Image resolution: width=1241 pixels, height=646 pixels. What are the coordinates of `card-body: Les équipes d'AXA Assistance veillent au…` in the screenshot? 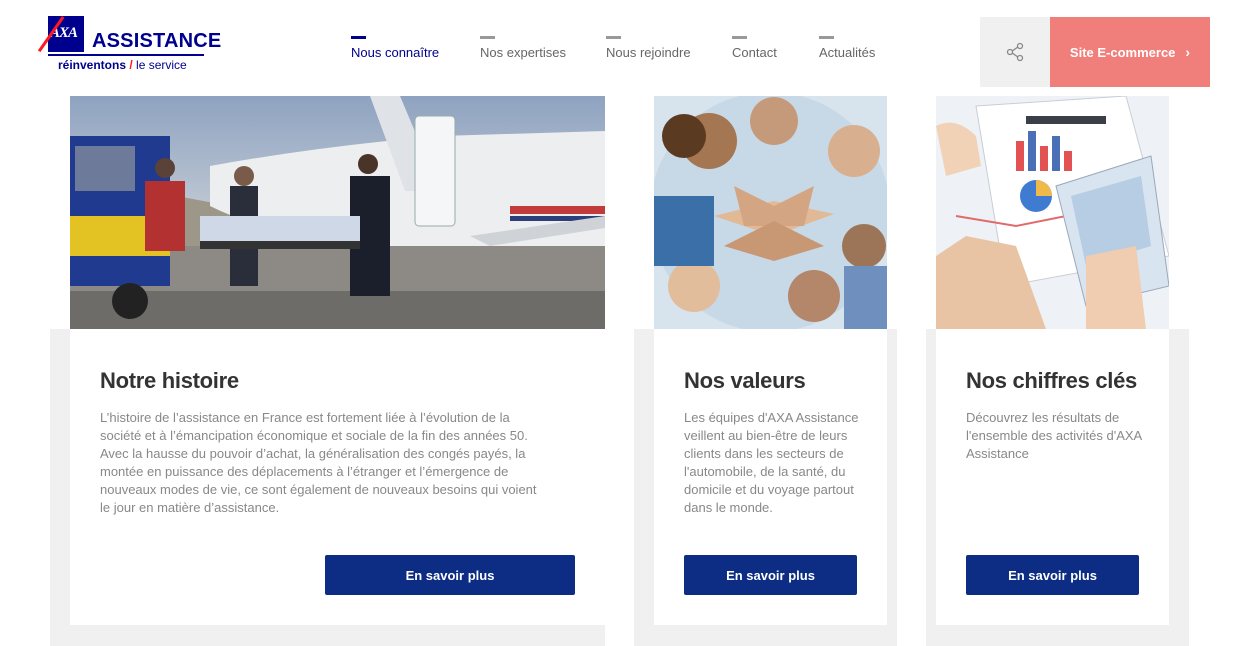 It's located at (771, 462).